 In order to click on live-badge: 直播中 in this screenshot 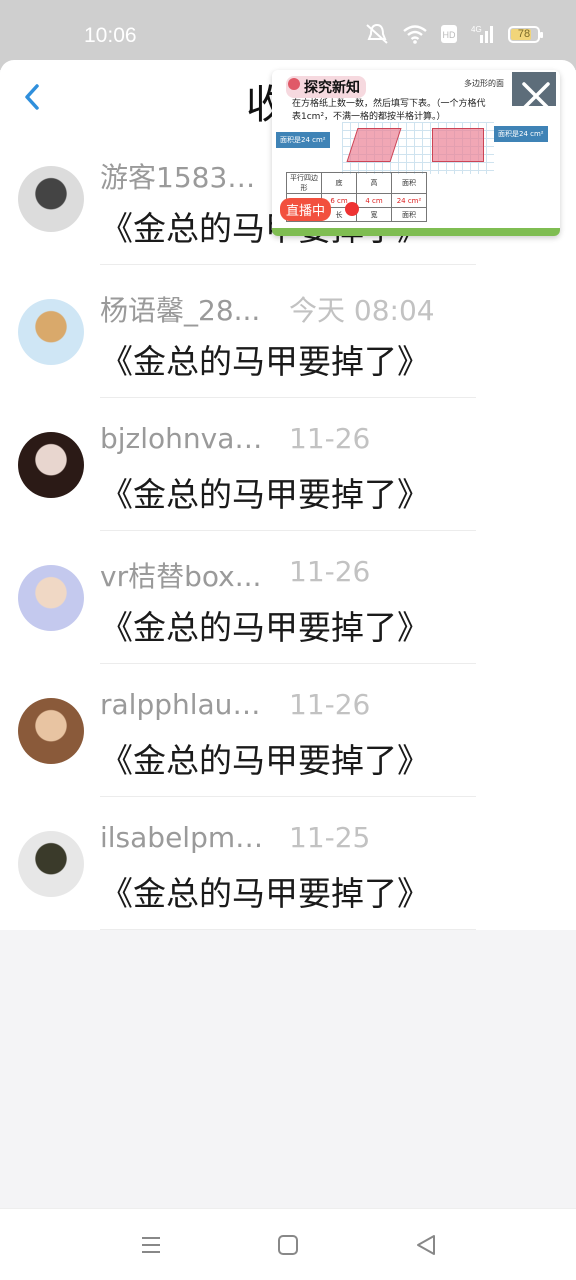, I will do `click(306, 209)`.